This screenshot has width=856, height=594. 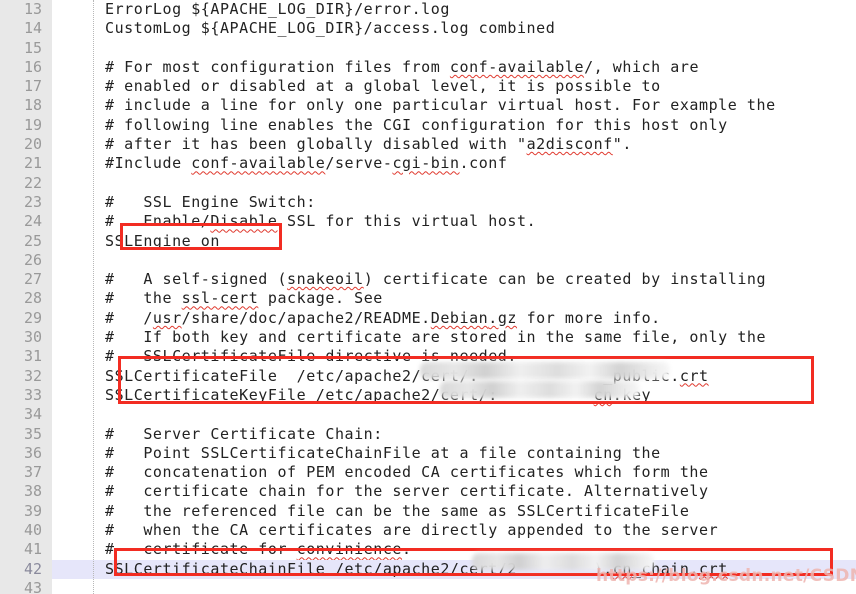 I want to click on line-number: 24, so click(x=32, y=221).